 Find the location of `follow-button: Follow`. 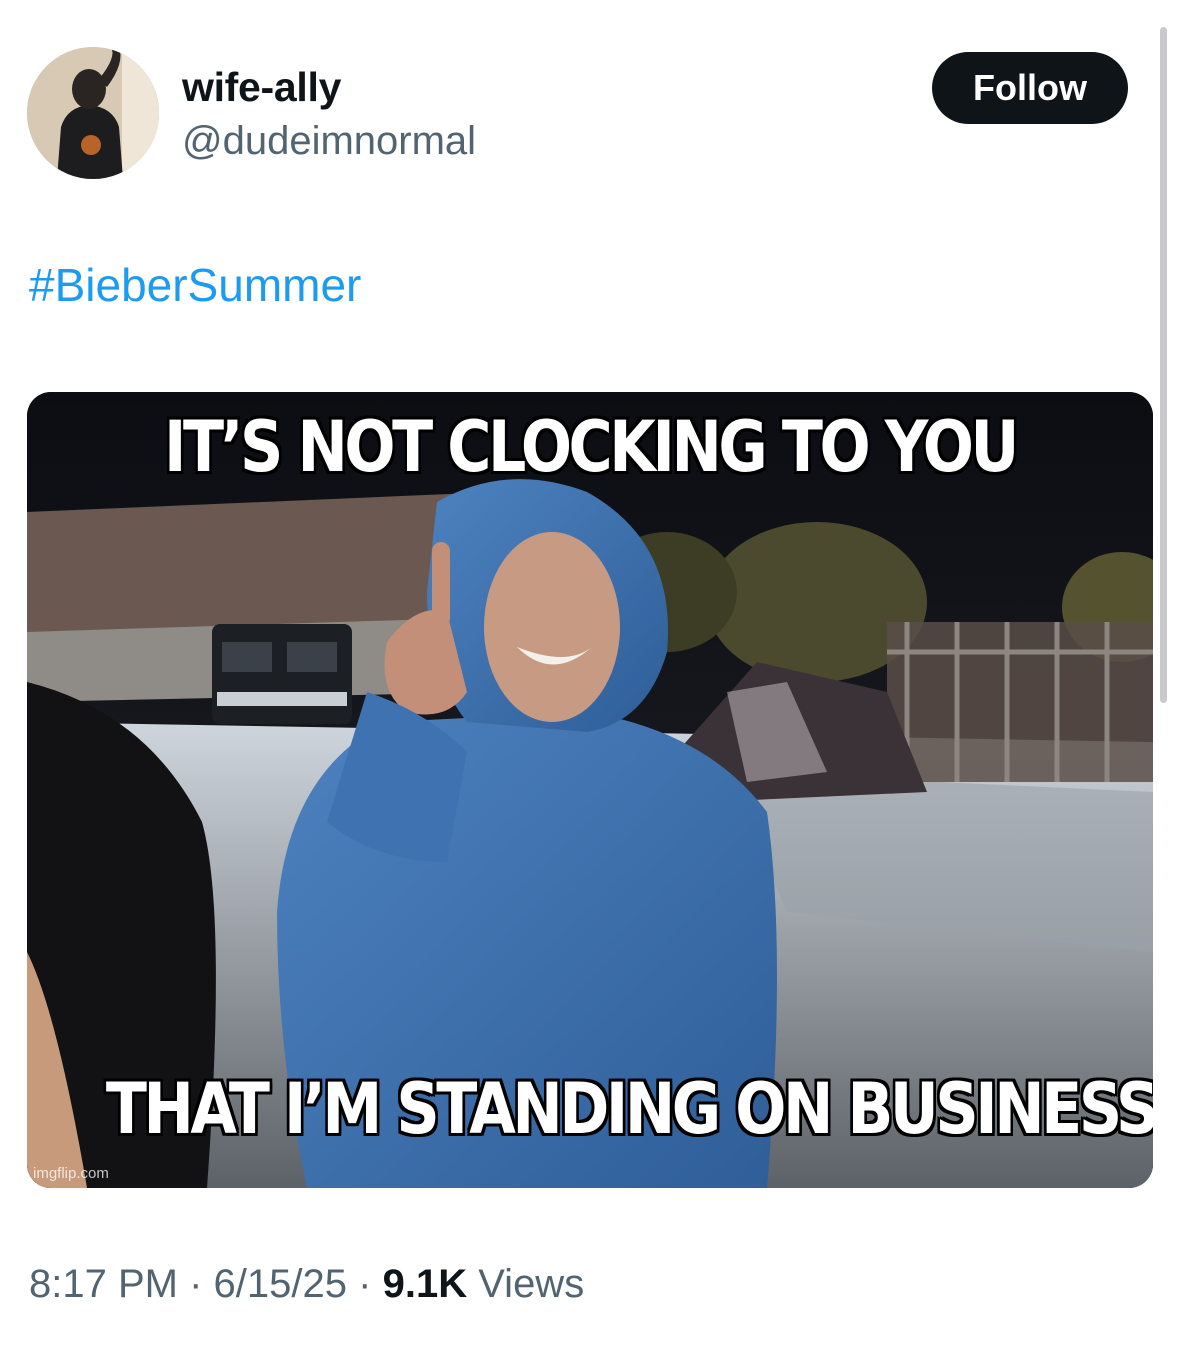

follow-button: Follow is located at coordinates (1030, 88).